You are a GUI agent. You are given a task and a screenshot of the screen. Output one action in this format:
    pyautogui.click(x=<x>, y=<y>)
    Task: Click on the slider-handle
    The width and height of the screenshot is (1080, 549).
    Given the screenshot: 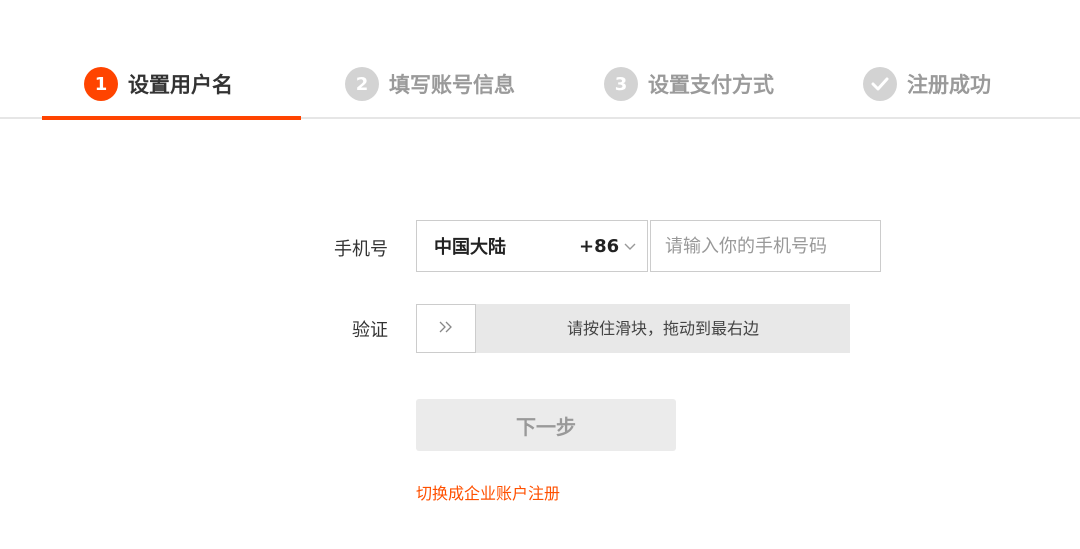 What is the action you would take?
    pyautogui.click(x=446, y=328)
    